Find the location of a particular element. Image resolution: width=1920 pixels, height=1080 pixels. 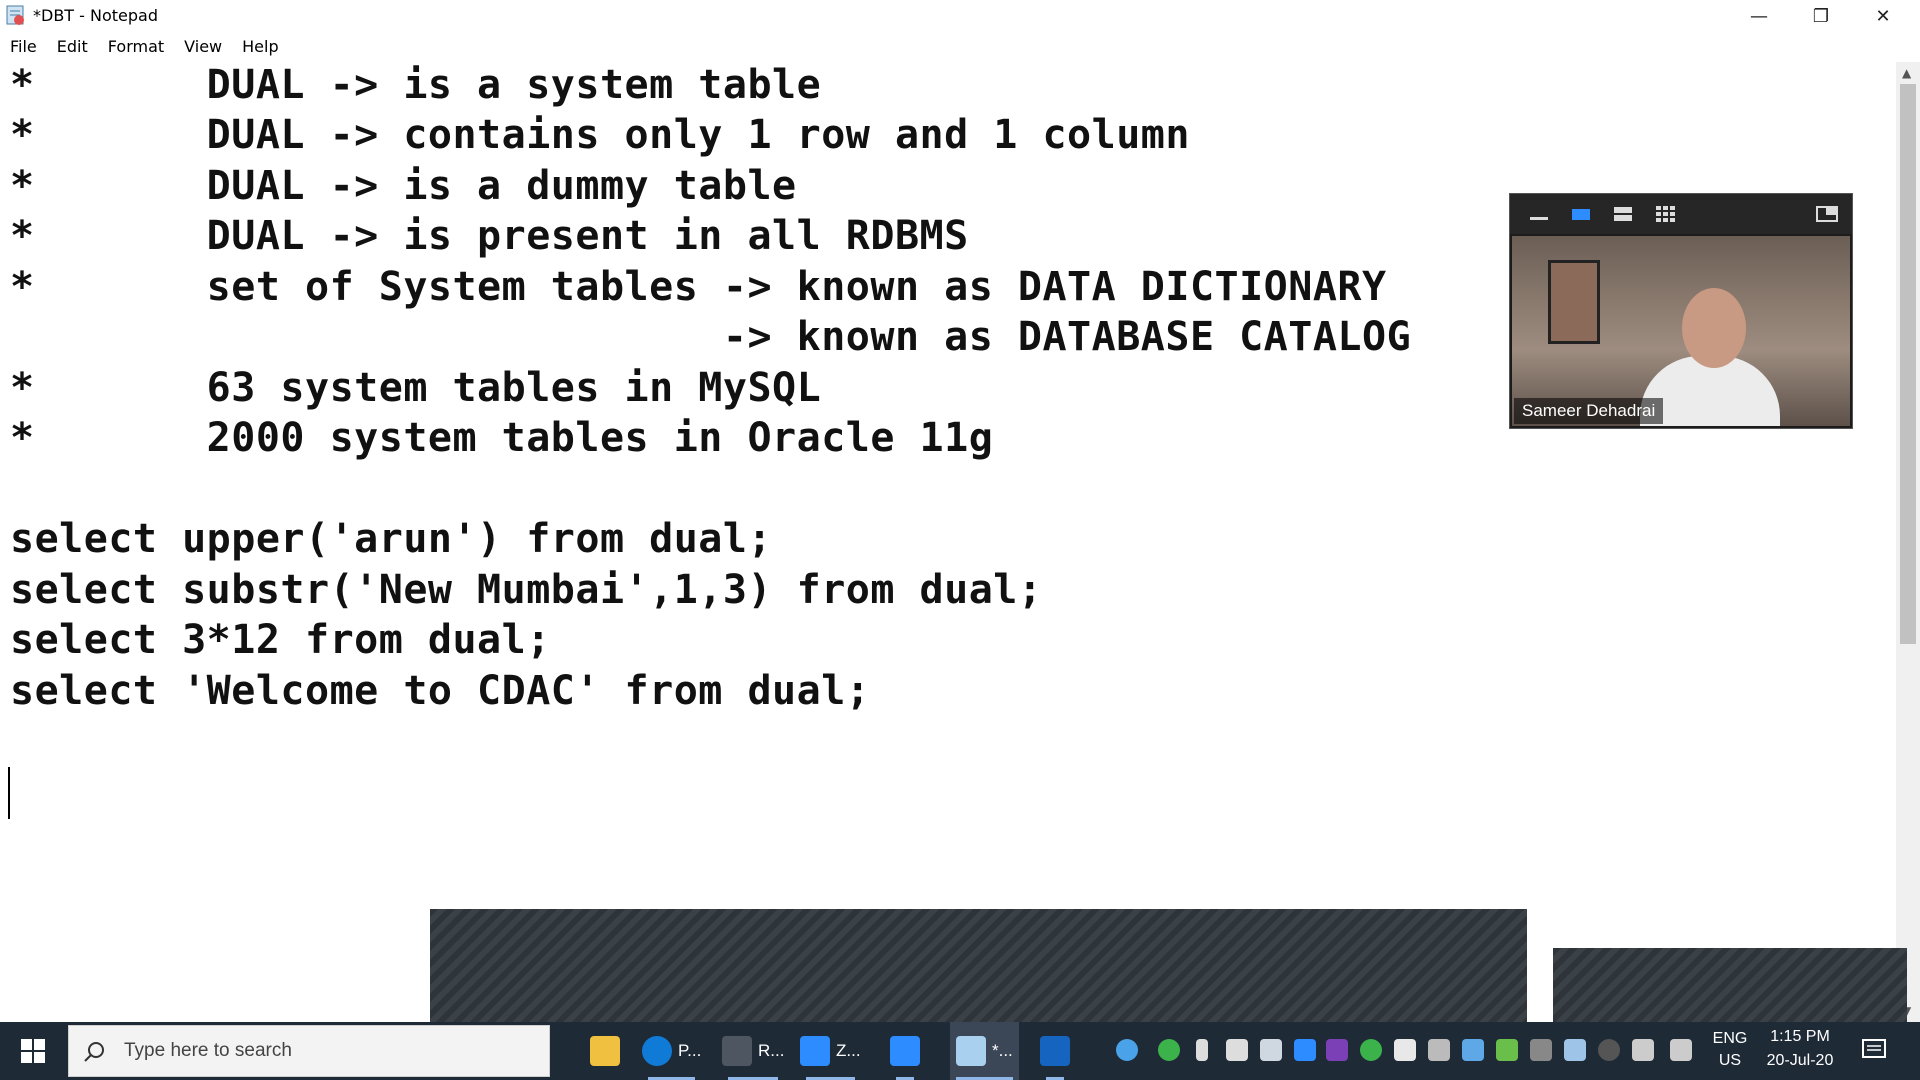

defender-icon is located at coordinates (1405, 1050).